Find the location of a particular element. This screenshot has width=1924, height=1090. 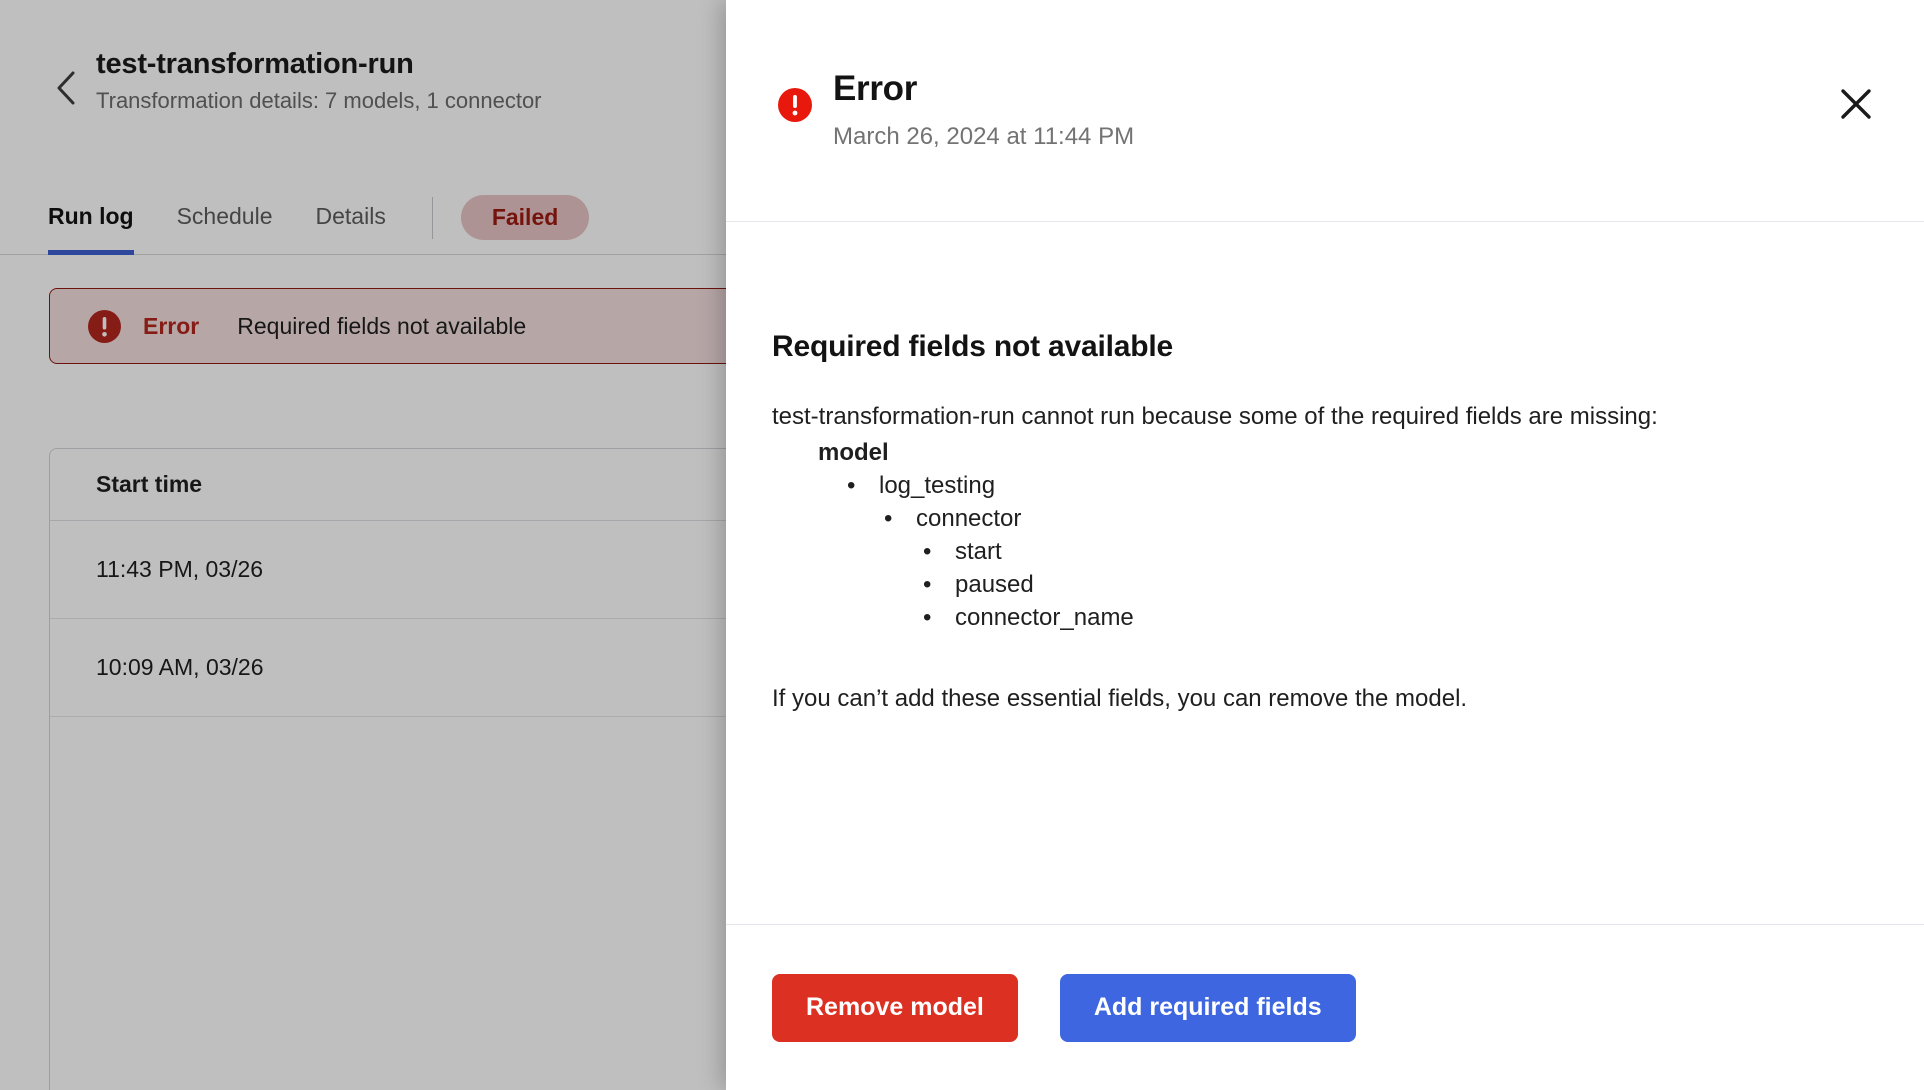

page-title: test-transformation-run is located at coordinates (255, 64).